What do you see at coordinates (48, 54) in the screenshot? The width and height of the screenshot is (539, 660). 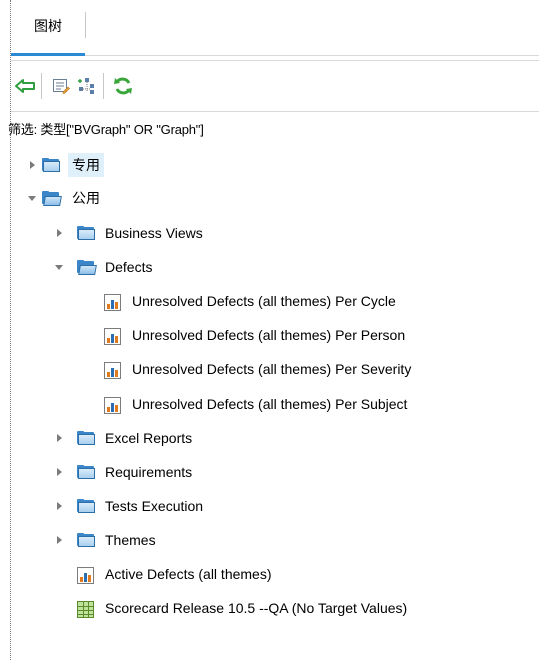 I see `tab-active-indicator` at bounding box center [48, 54].